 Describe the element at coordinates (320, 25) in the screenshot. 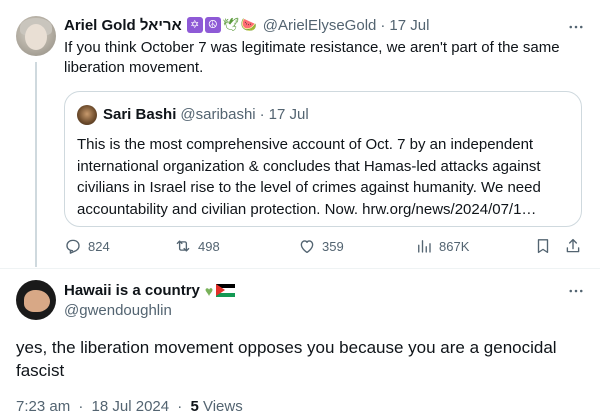

I see `author-handle: @ArielElyseGold` at that location.